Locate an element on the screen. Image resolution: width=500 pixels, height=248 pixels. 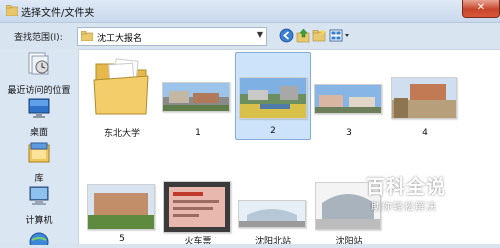
chevron-down-icon: ▼ is located at coordinates (260, 34).